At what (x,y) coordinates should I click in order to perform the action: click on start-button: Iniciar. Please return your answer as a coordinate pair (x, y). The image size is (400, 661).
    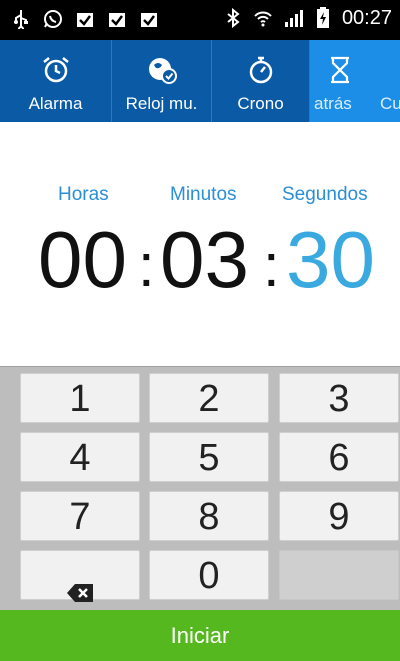
    Looking at the image, I should click on (200, 635).